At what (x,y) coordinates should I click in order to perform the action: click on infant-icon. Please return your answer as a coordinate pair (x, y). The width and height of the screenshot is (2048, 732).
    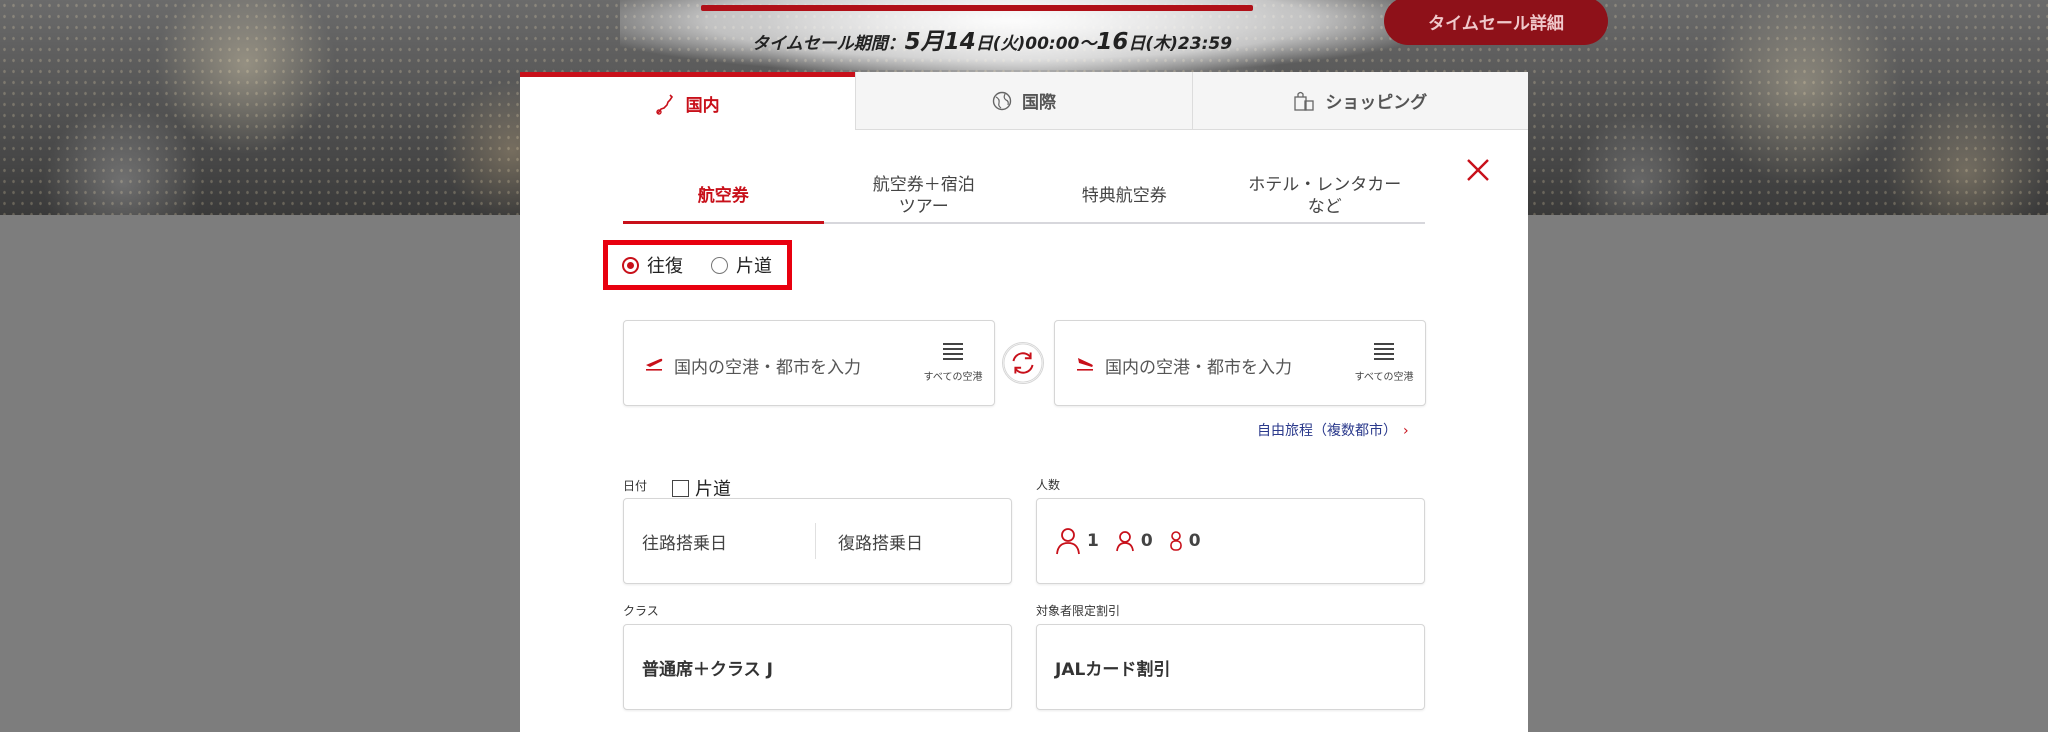
    Looking at the image, I should click on (1175, 541).